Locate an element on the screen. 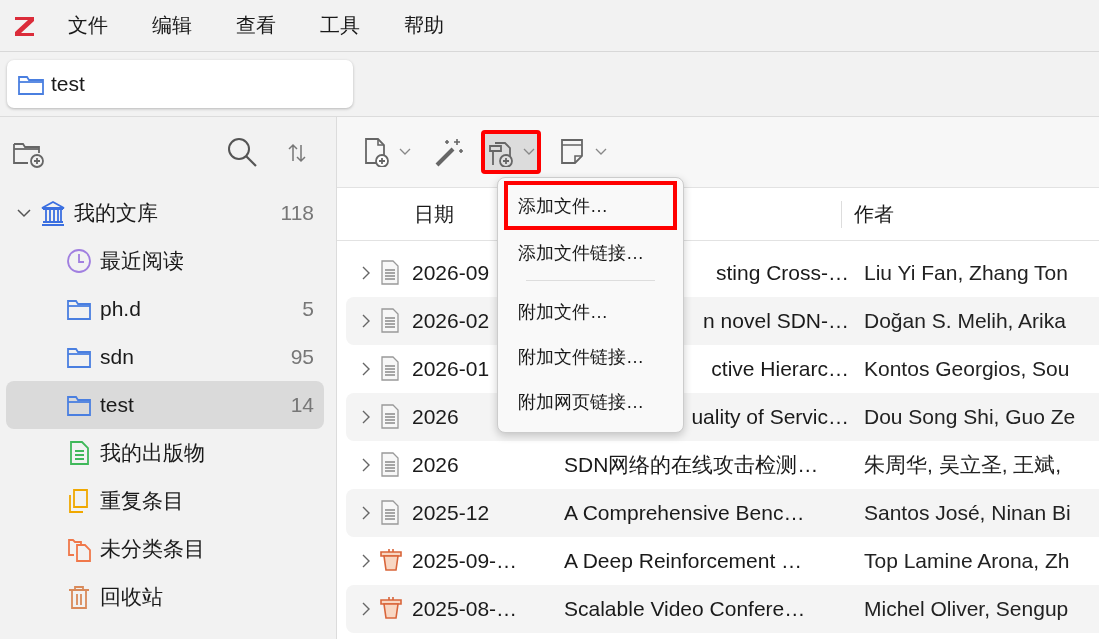 The height and width of the screenshot is (639, 1099). table-cell-text: 朱周华, 吴立圣, 王斌, is located at coordinates (963, 465).